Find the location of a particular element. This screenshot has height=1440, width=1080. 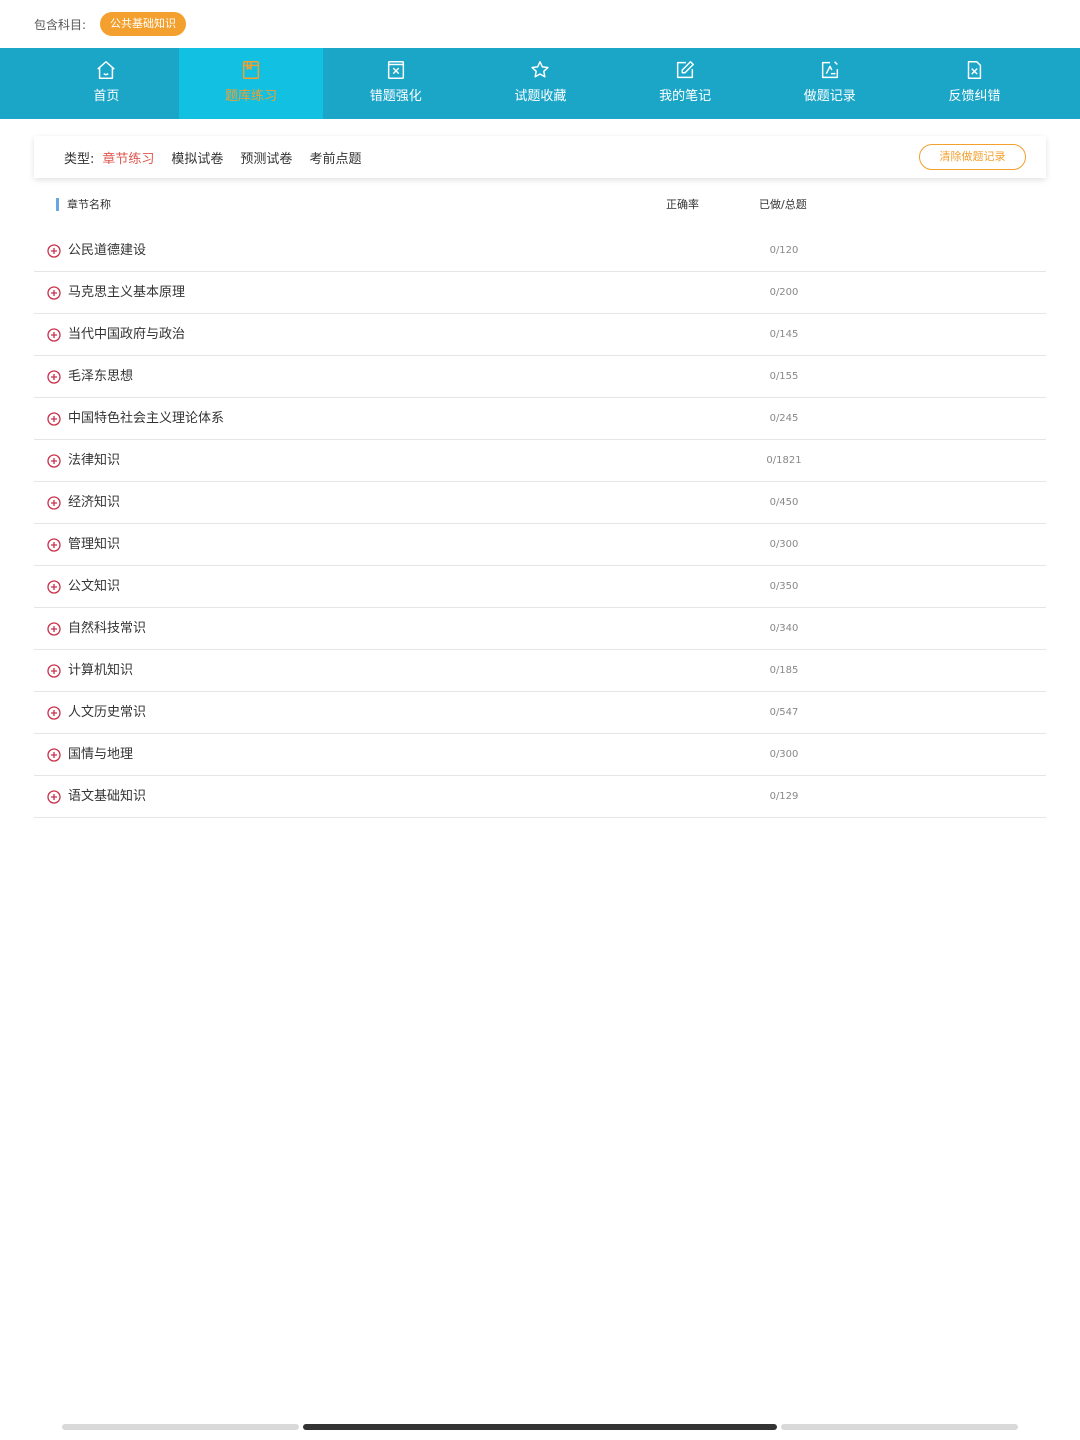

star-icon is located at coordinates (540, 69).